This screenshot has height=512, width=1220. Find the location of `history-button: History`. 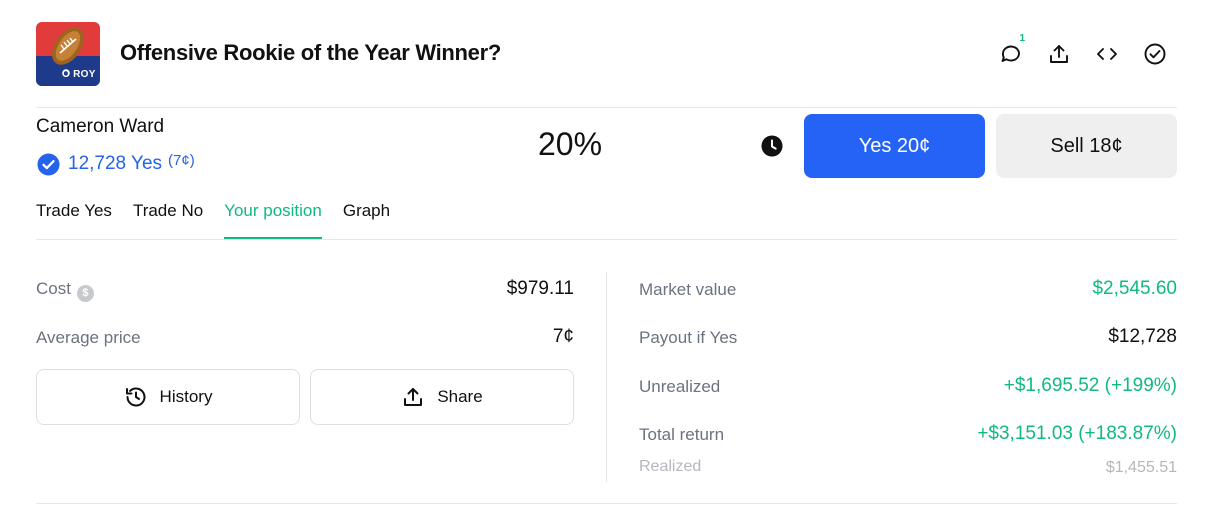

history-button: History is located at coordinates (168, 397).